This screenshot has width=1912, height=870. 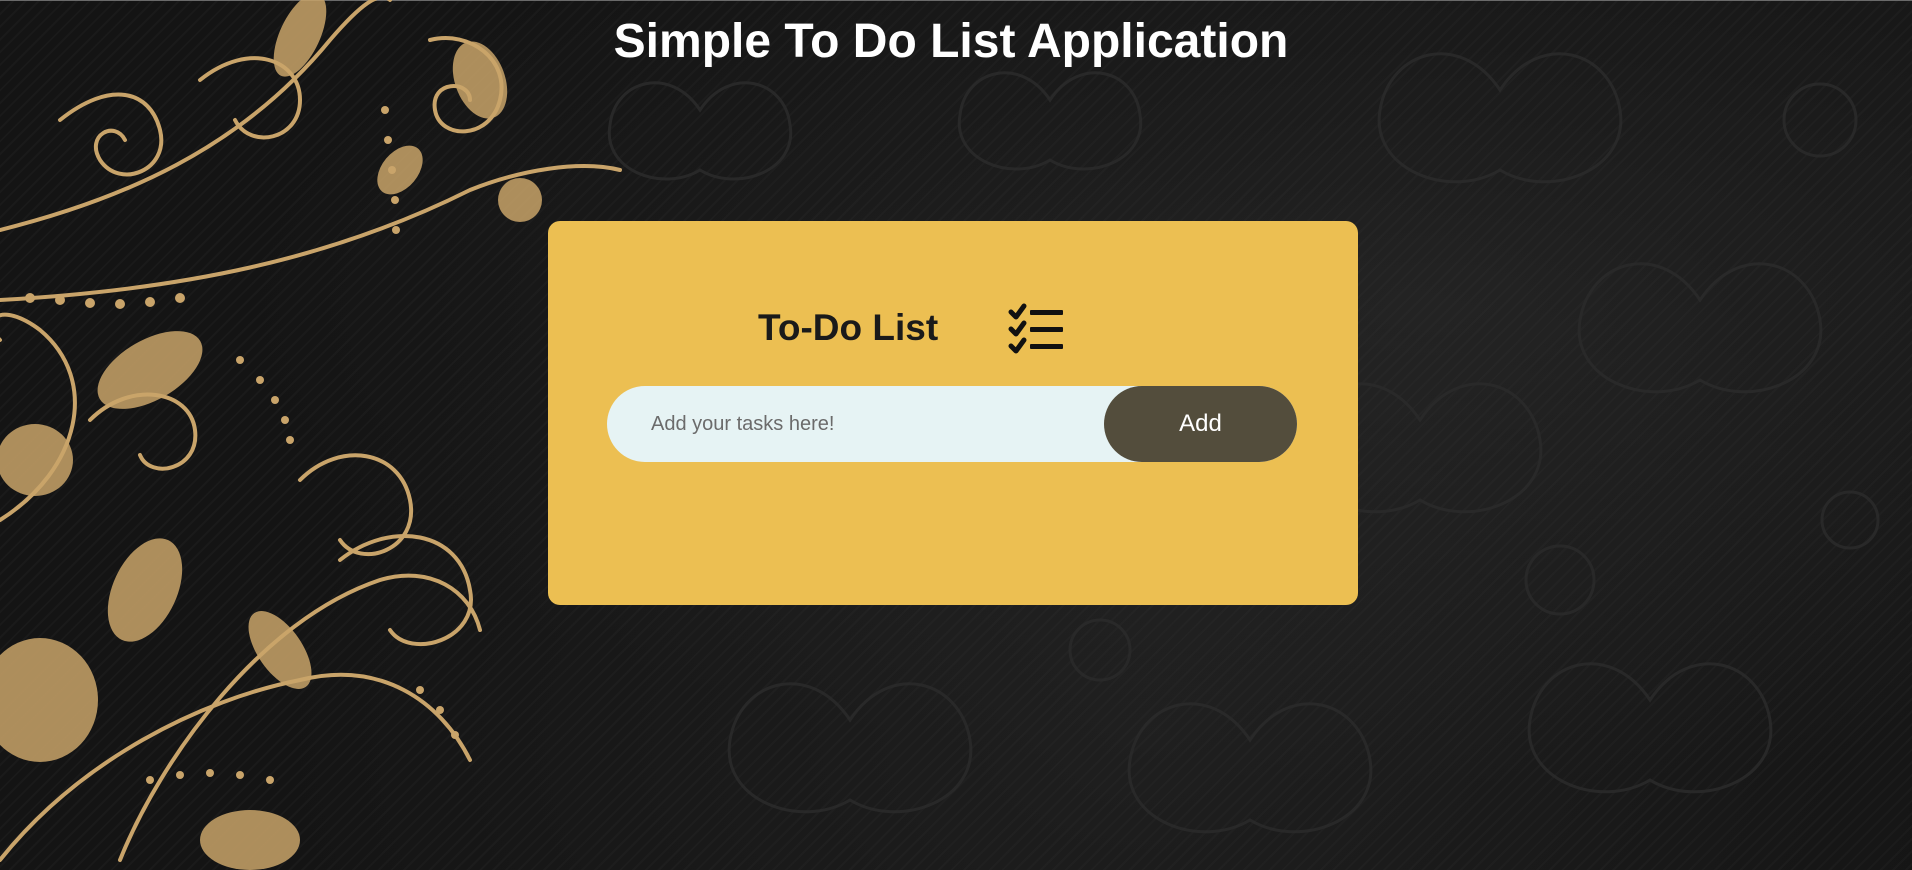 What do you see at coordinates (848, 327) in the screenshot?
I see `todo-heading: To-Do List` at bounding box center [848, 327].